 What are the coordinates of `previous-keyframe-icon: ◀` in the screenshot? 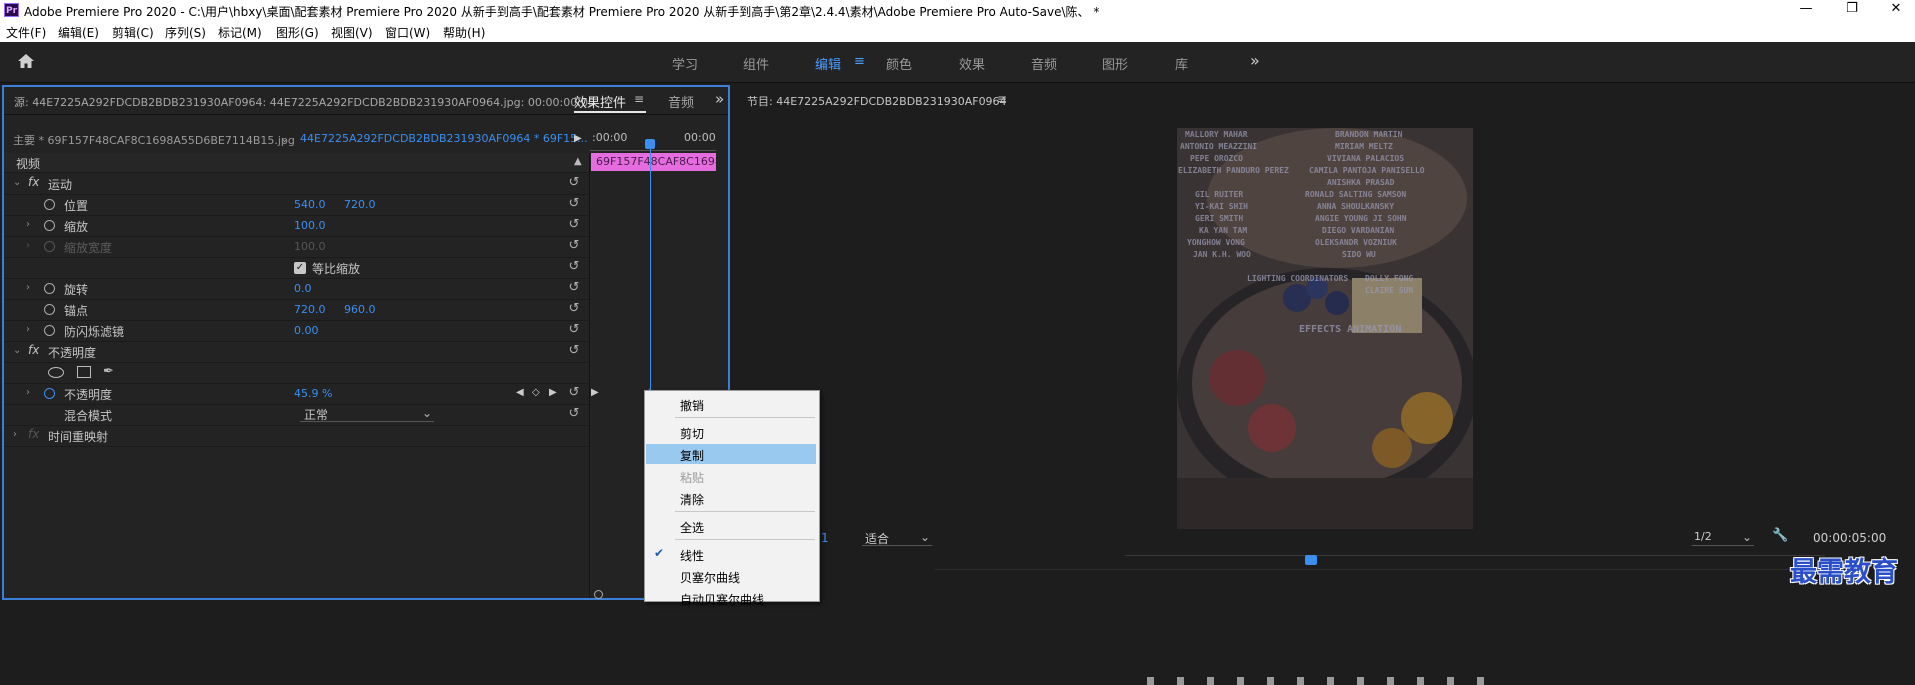 It's located at (520, 392).